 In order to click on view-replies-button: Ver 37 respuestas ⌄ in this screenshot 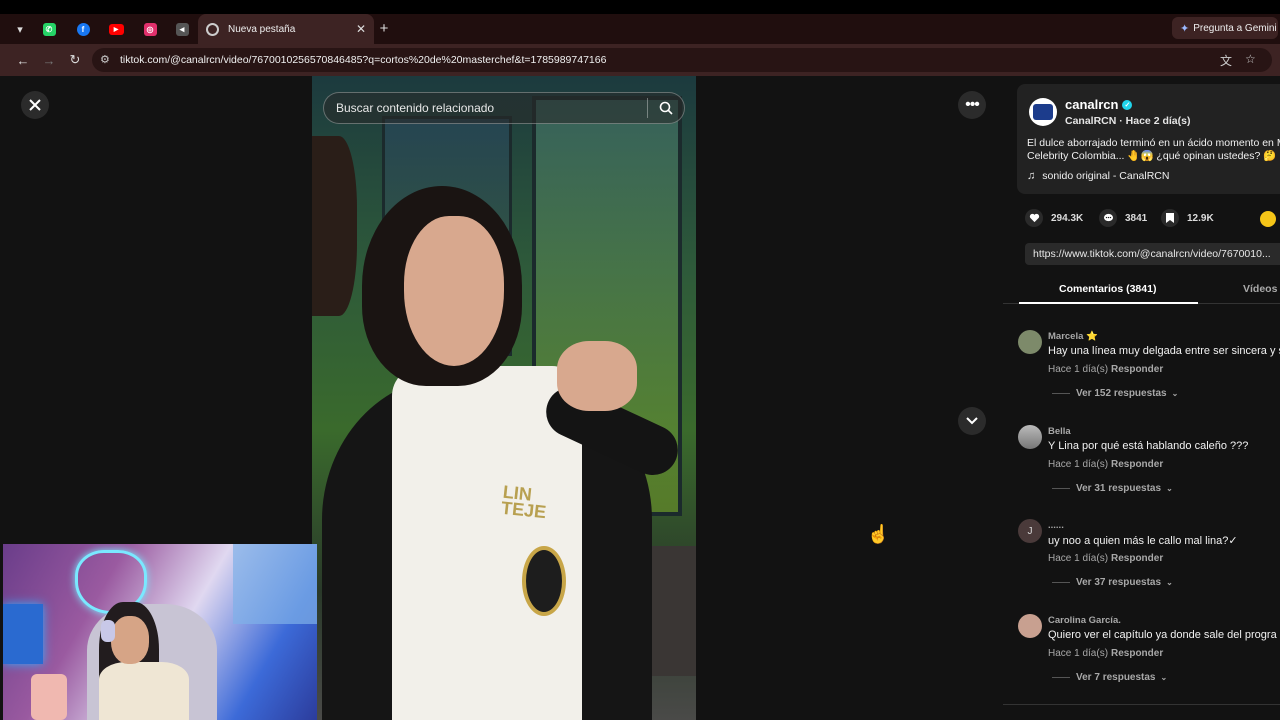, I will do `click(1112, 582)`.